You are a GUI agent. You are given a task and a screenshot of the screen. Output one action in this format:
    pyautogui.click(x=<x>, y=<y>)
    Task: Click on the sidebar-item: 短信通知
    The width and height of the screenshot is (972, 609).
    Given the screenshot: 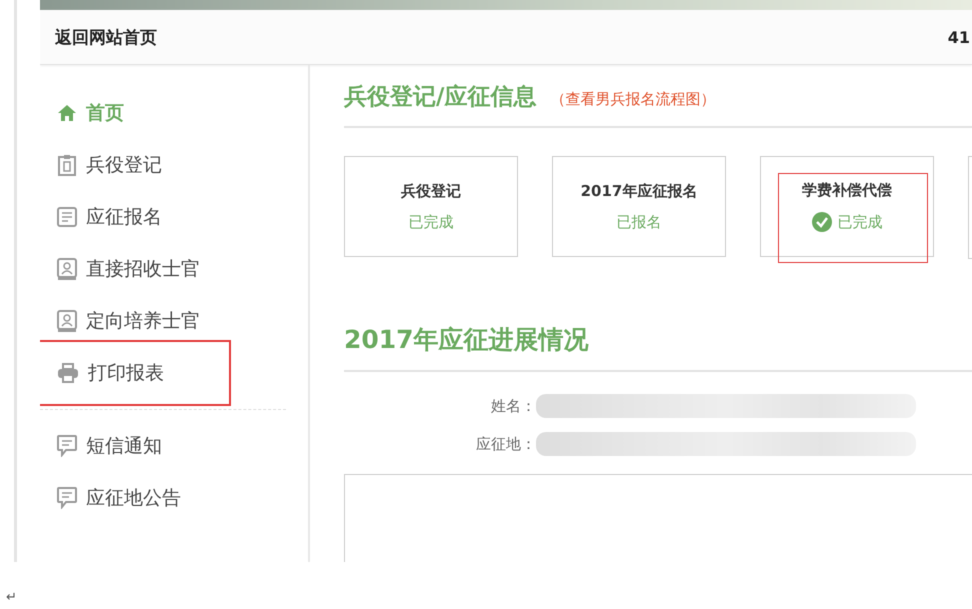 What is the action you would take?
    pyautogui.click(x=174, y=446)
    